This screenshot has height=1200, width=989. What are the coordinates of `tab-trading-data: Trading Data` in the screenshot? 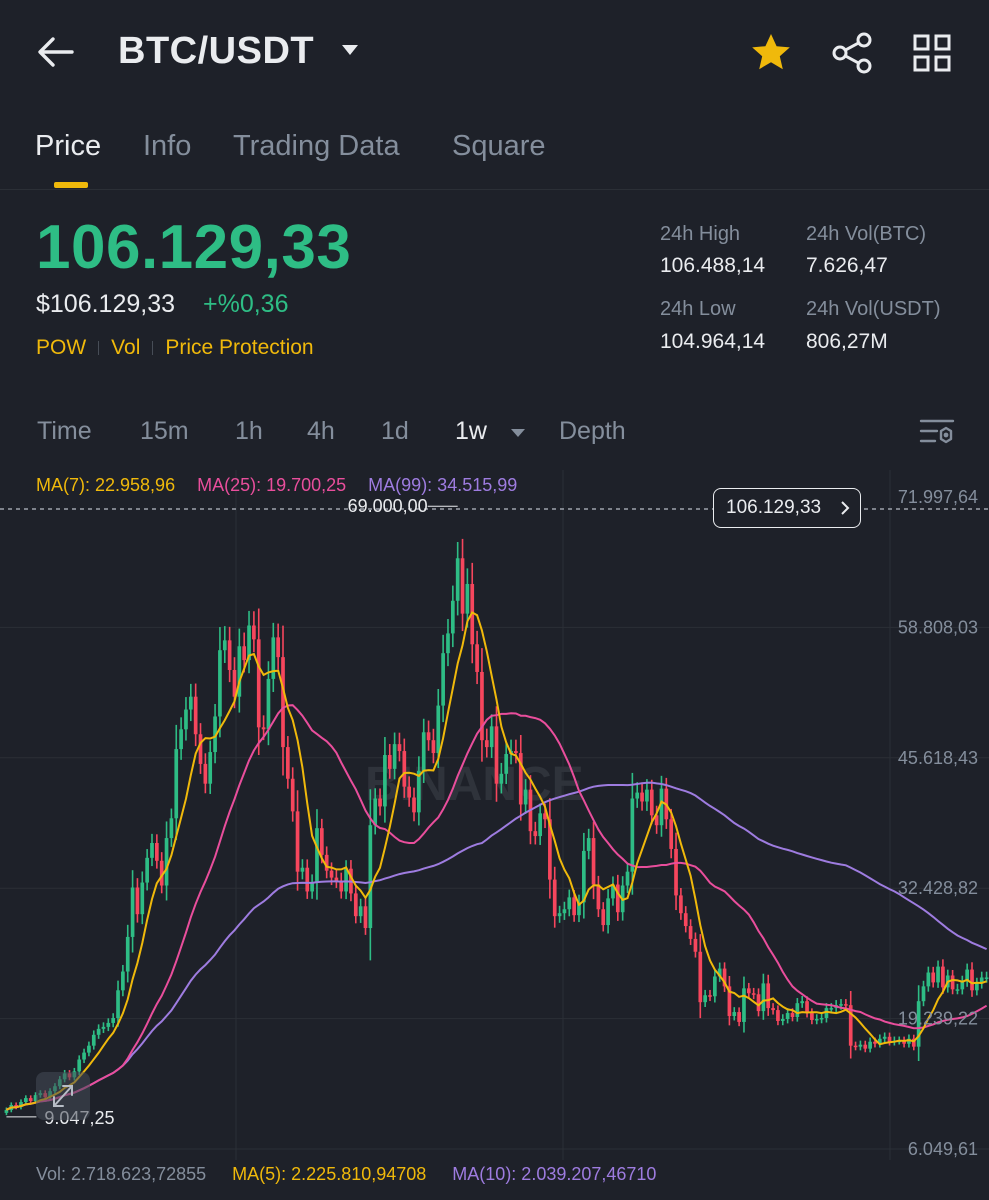 It's located at (316, 146).